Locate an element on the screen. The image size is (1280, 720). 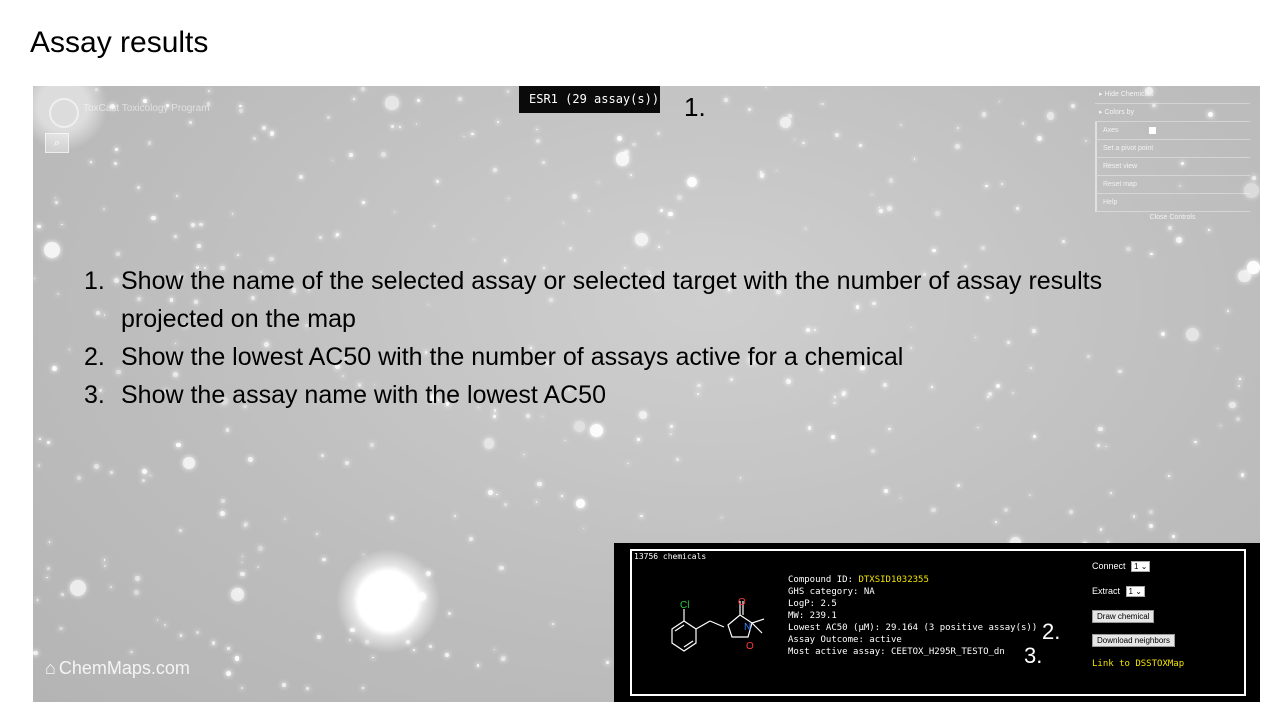
home-icon: ⌂ is located at coordinates (50, 668).